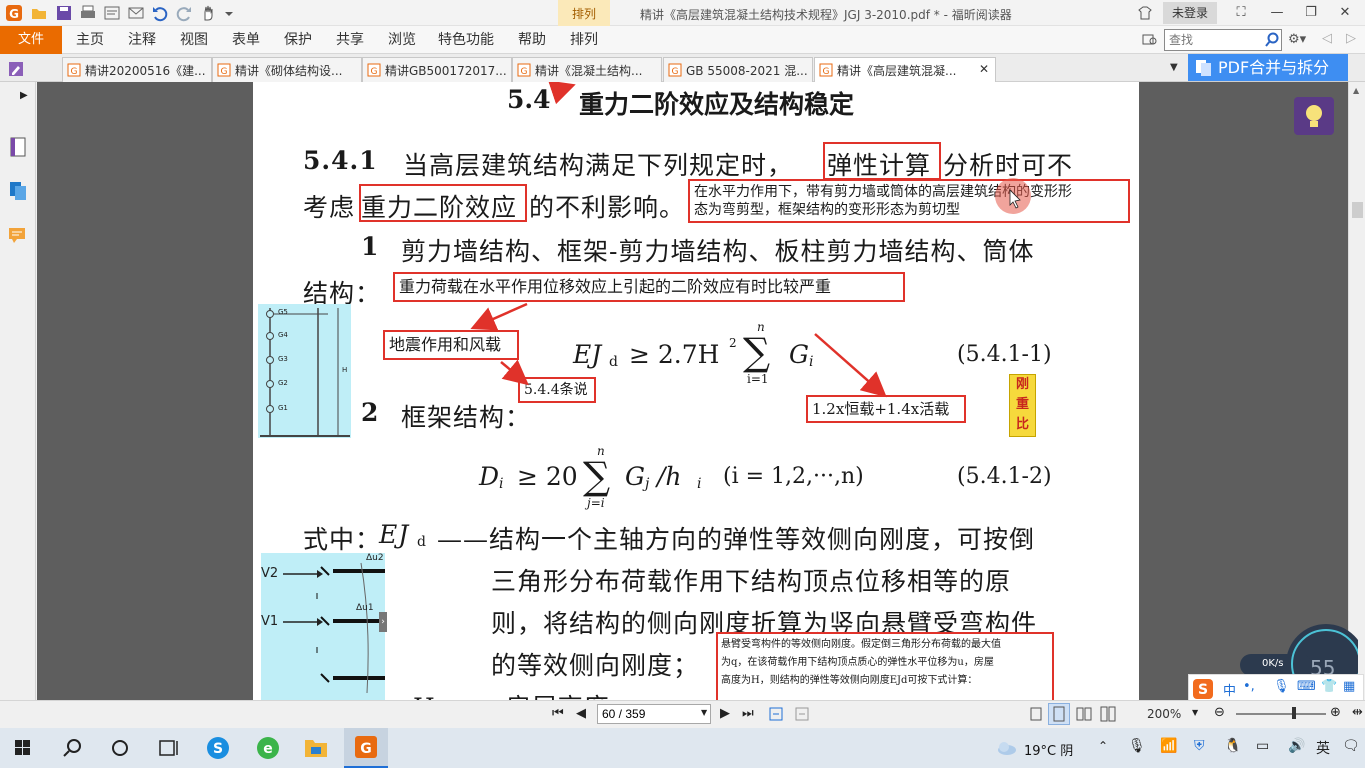 The width and height of the screenshot is (1365, 768). What do you see at coordinates (24, 95) in the screenshot?
I see `expand-panel-icon: ▶` at bounding box center [24, 95].